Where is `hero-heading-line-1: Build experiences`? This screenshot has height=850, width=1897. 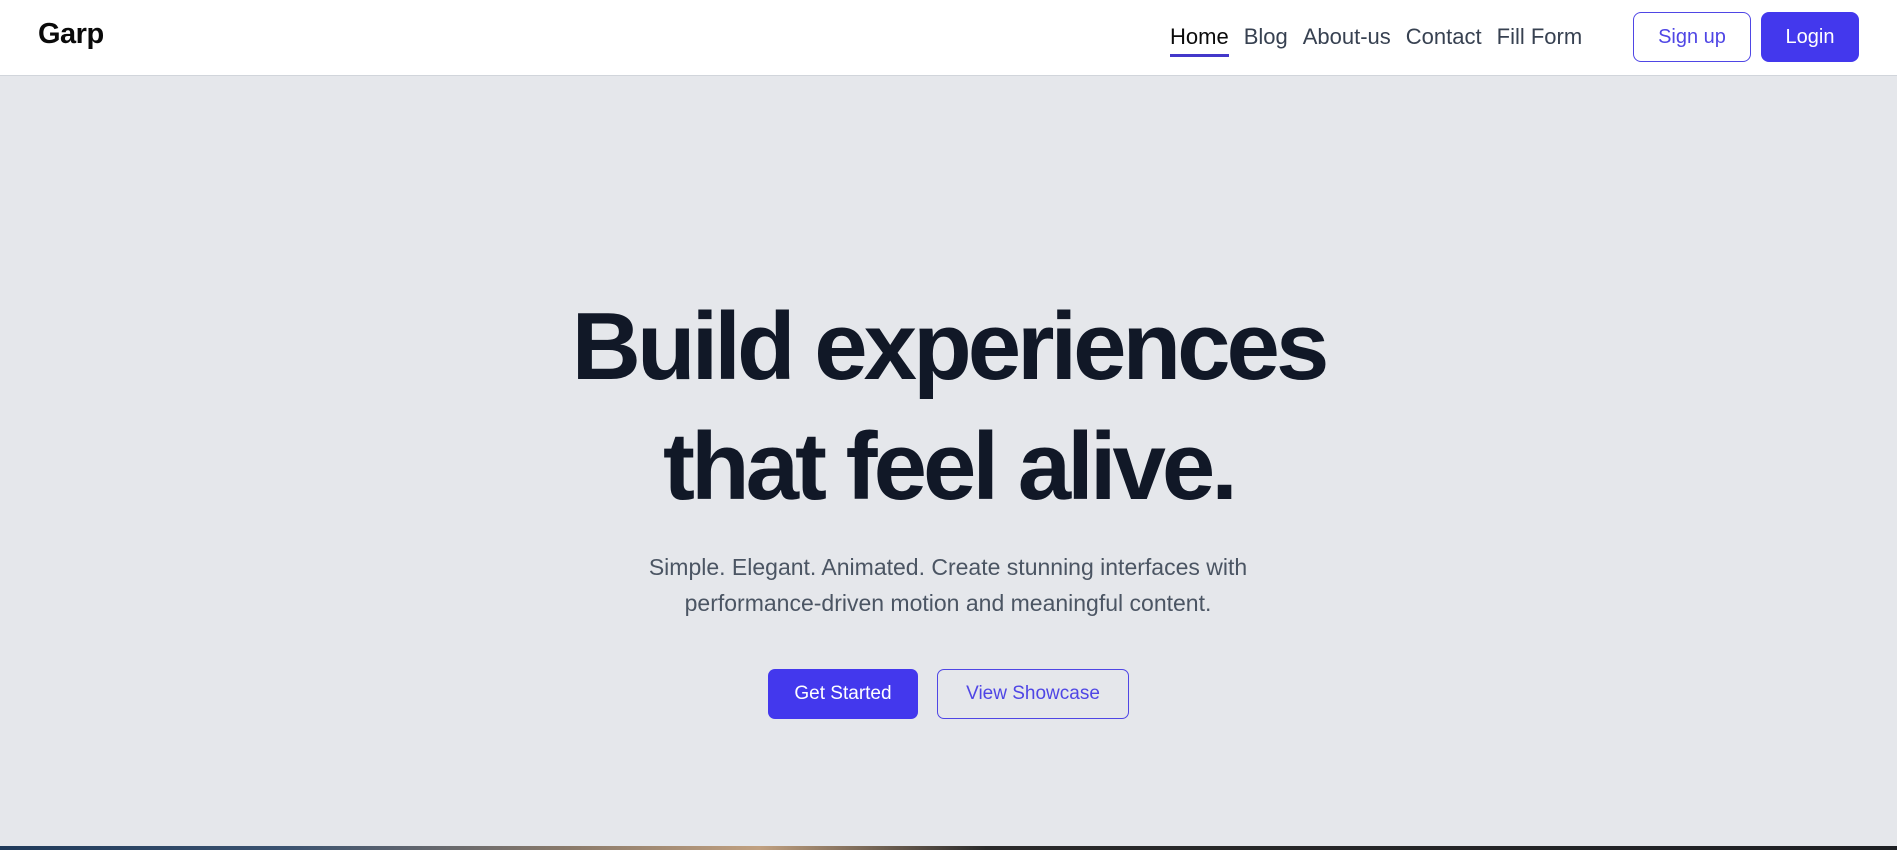
hero-heading-line-1: Build experiences is located at coordinates (950, 346).